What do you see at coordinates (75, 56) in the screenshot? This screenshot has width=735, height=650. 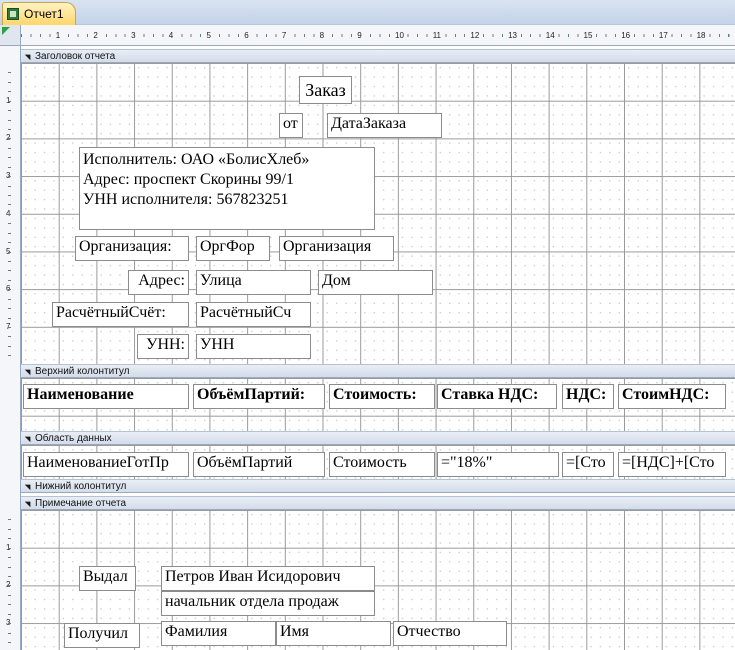 I see `section-label: Заголовок отчета` at bounding box center [75, 56].